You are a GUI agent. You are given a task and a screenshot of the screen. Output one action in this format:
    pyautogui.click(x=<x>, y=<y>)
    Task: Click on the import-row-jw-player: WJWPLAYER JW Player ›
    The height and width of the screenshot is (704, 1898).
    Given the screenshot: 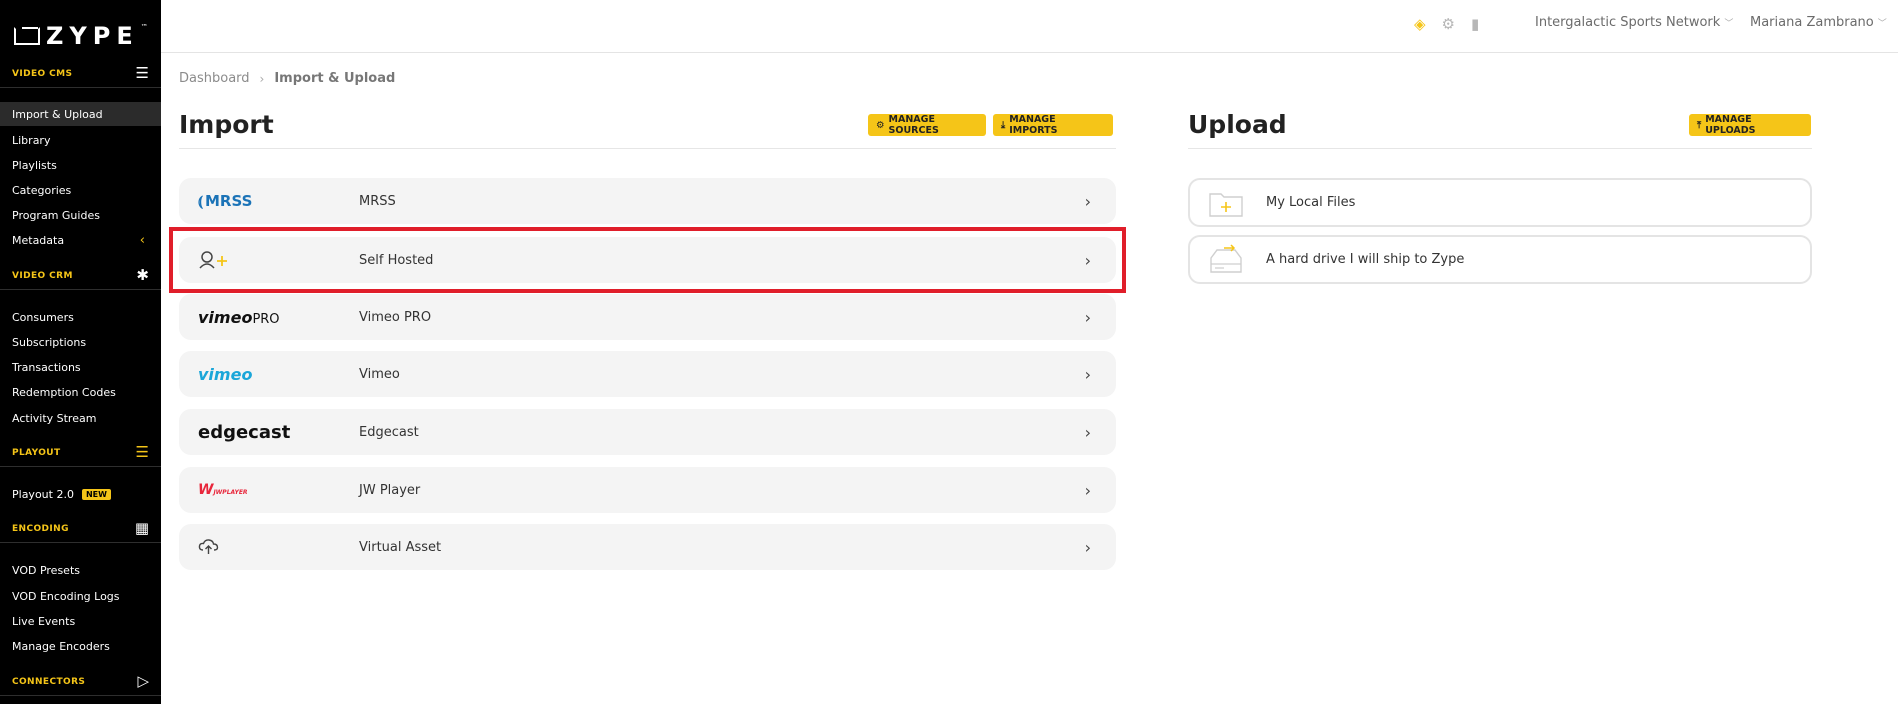 What is the action you would take?
    pyautogui.click(x=647, y=490)
    